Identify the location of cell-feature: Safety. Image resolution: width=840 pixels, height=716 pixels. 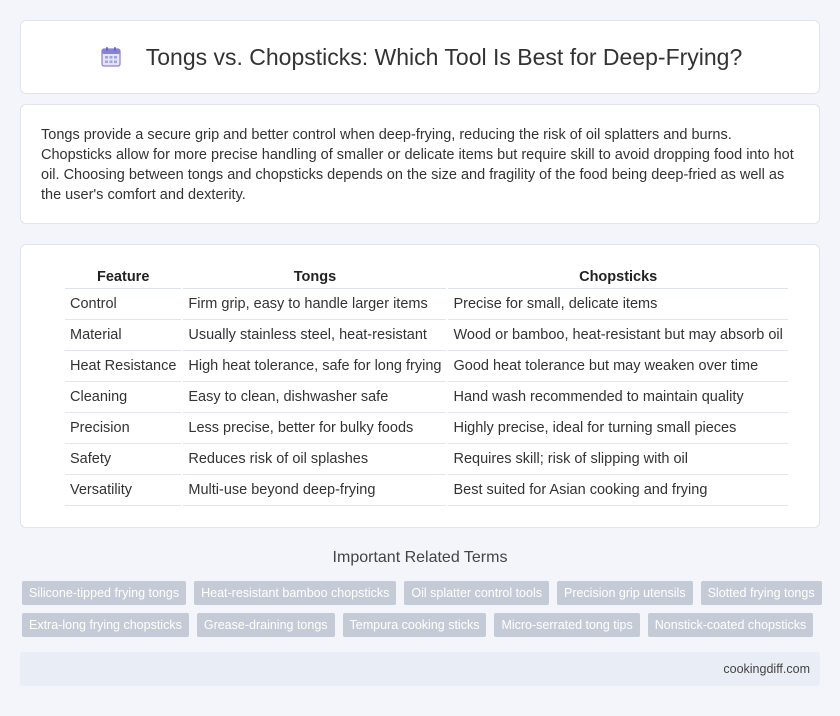
(123, 459).